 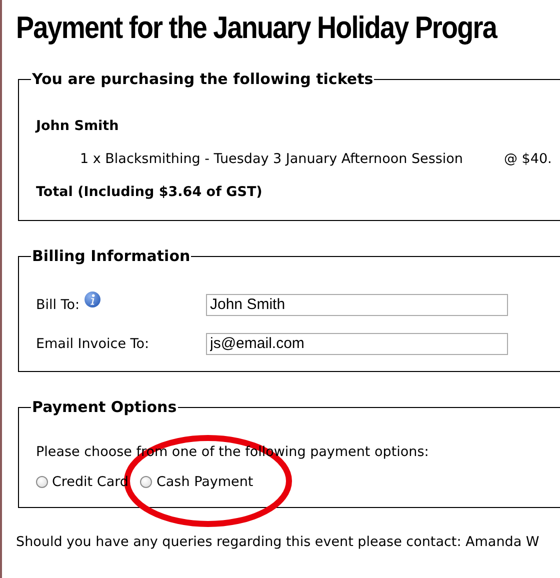 I want to click on field-label: Email Invoice To:, so click(x=93, y=344).